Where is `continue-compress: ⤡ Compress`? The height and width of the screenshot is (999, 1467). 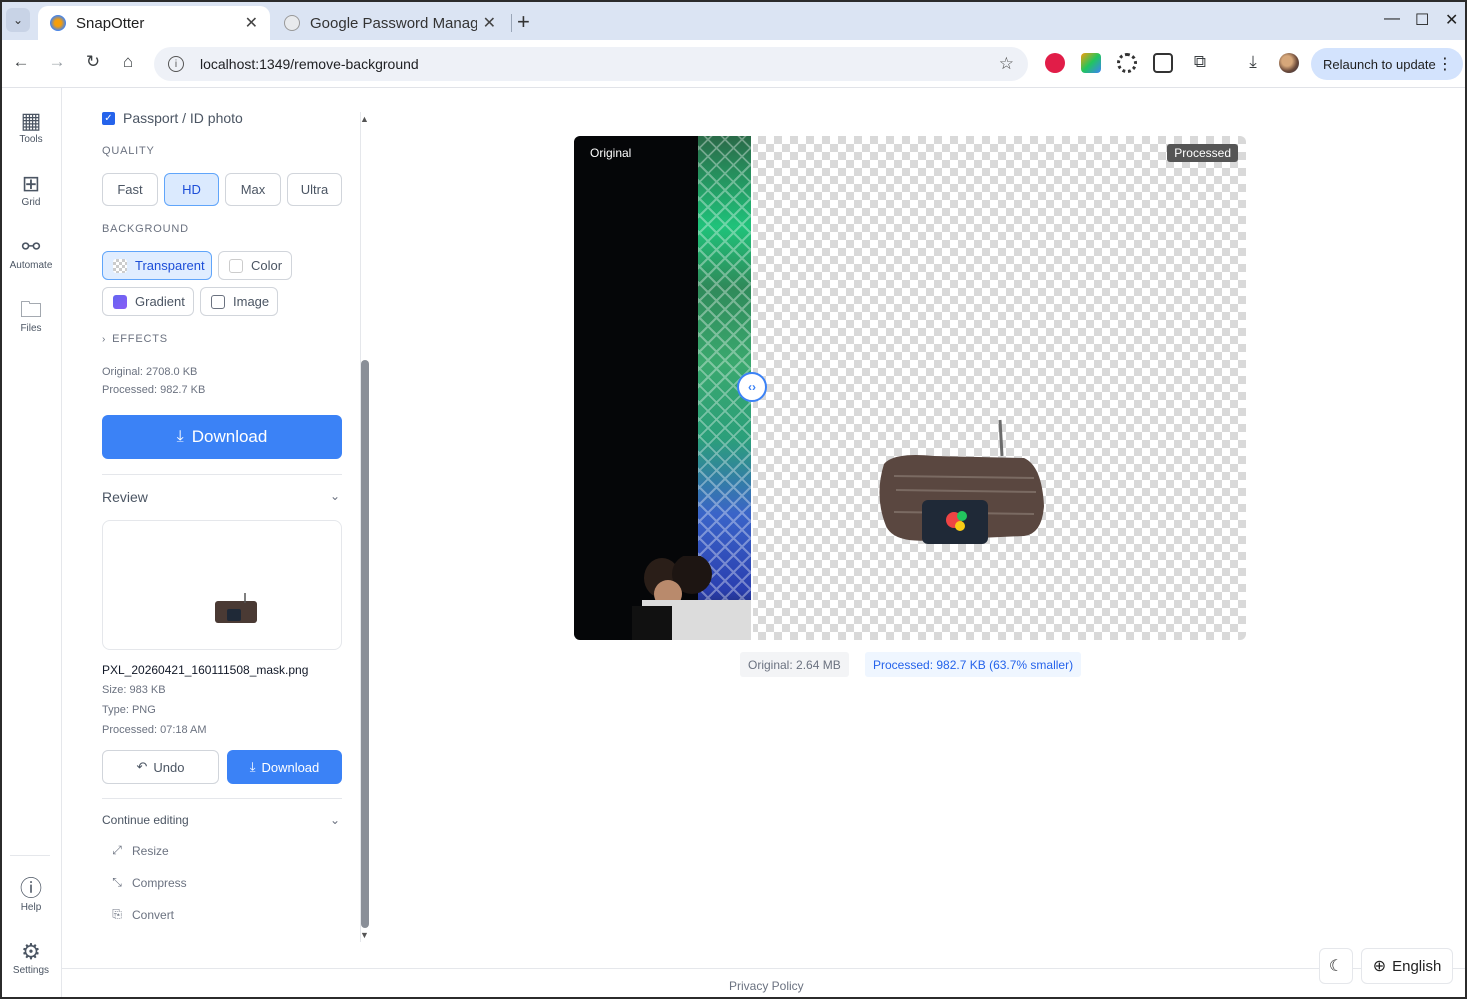 continue-compress: ⤡ Compress is located at coordinates (148, 882).